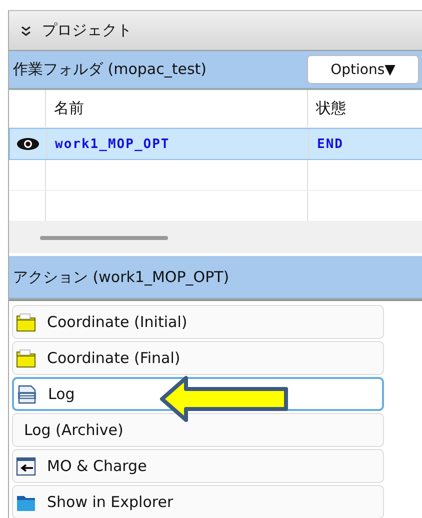 Image resolution: width=422 pixels, height=518 pixels. Describe the element at coordinates (198, 358) in the screenshot. I see `action-button: Coordinate (Final)` at that location.